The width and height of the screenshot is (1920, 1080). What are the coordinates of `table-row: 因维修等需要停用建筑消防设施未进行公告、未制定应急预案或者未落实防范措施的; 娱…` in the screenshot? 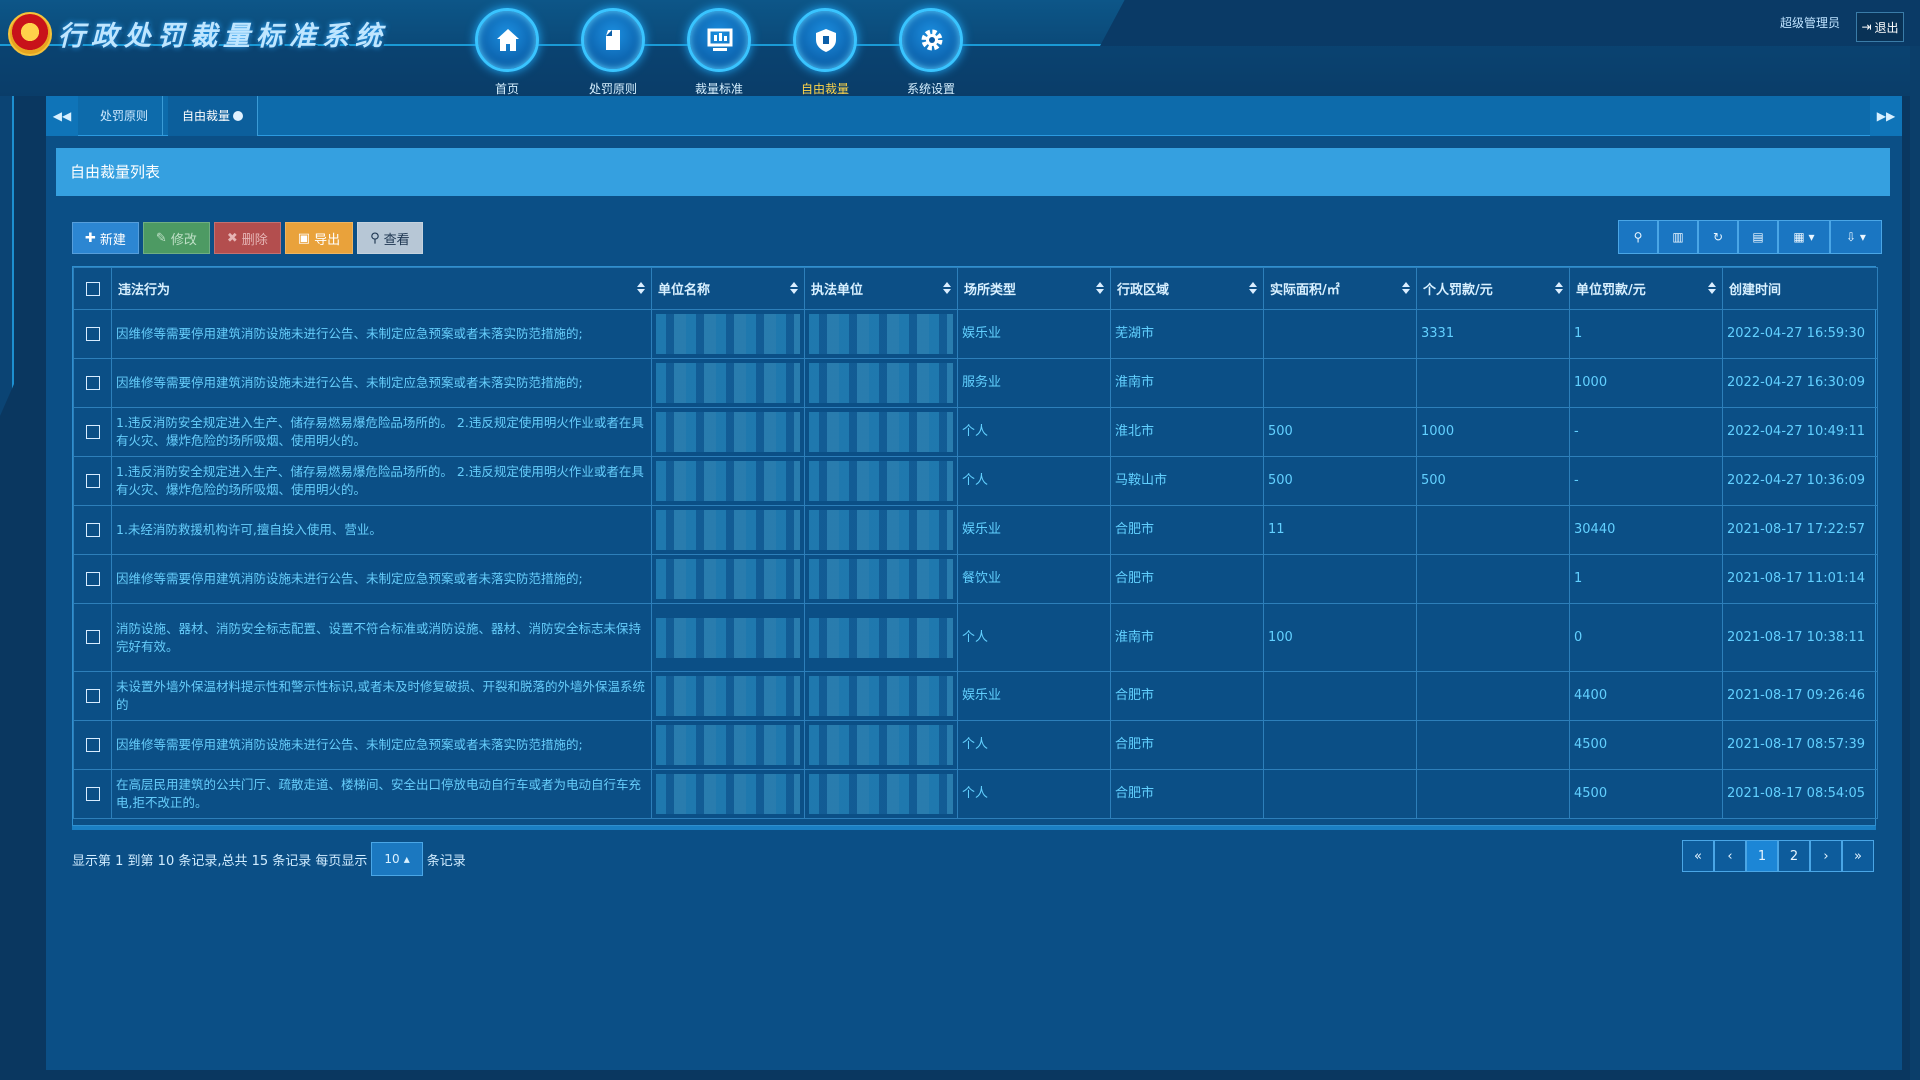 It's located at (975, 334).